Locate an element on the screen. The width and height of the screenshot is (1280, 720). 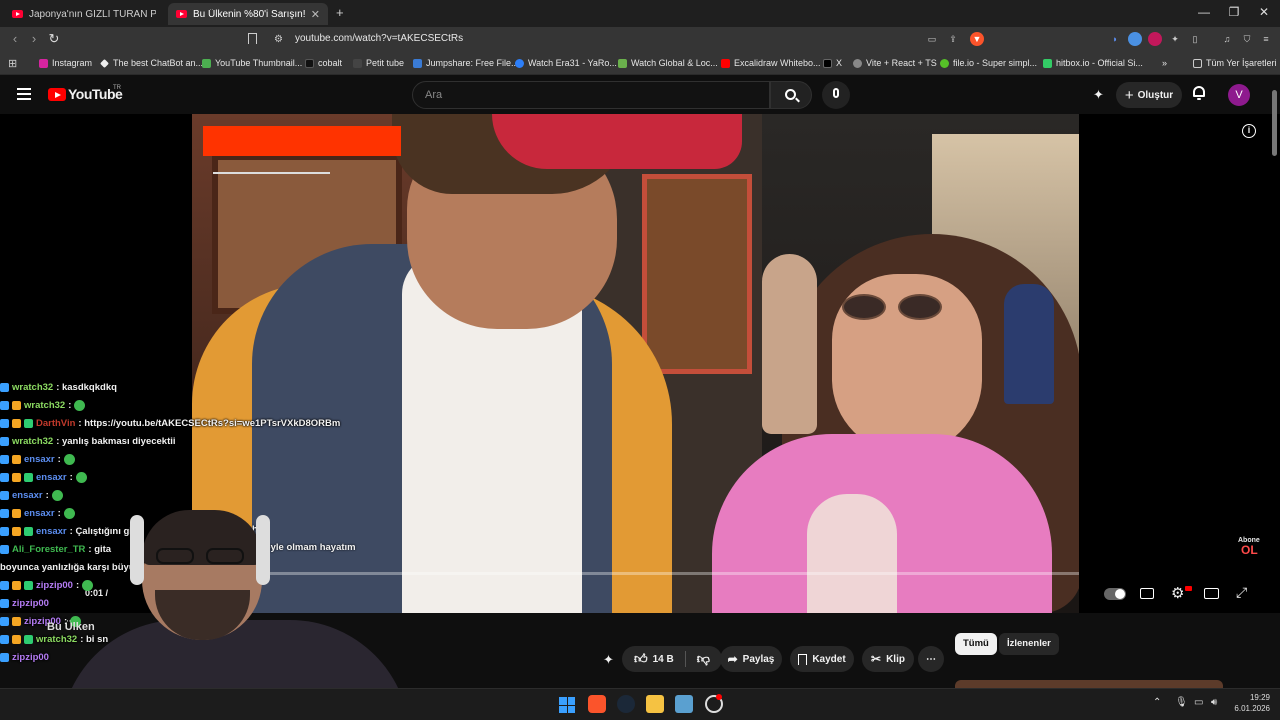
notifications-bell-icon is located at coordinates (1200, 93).